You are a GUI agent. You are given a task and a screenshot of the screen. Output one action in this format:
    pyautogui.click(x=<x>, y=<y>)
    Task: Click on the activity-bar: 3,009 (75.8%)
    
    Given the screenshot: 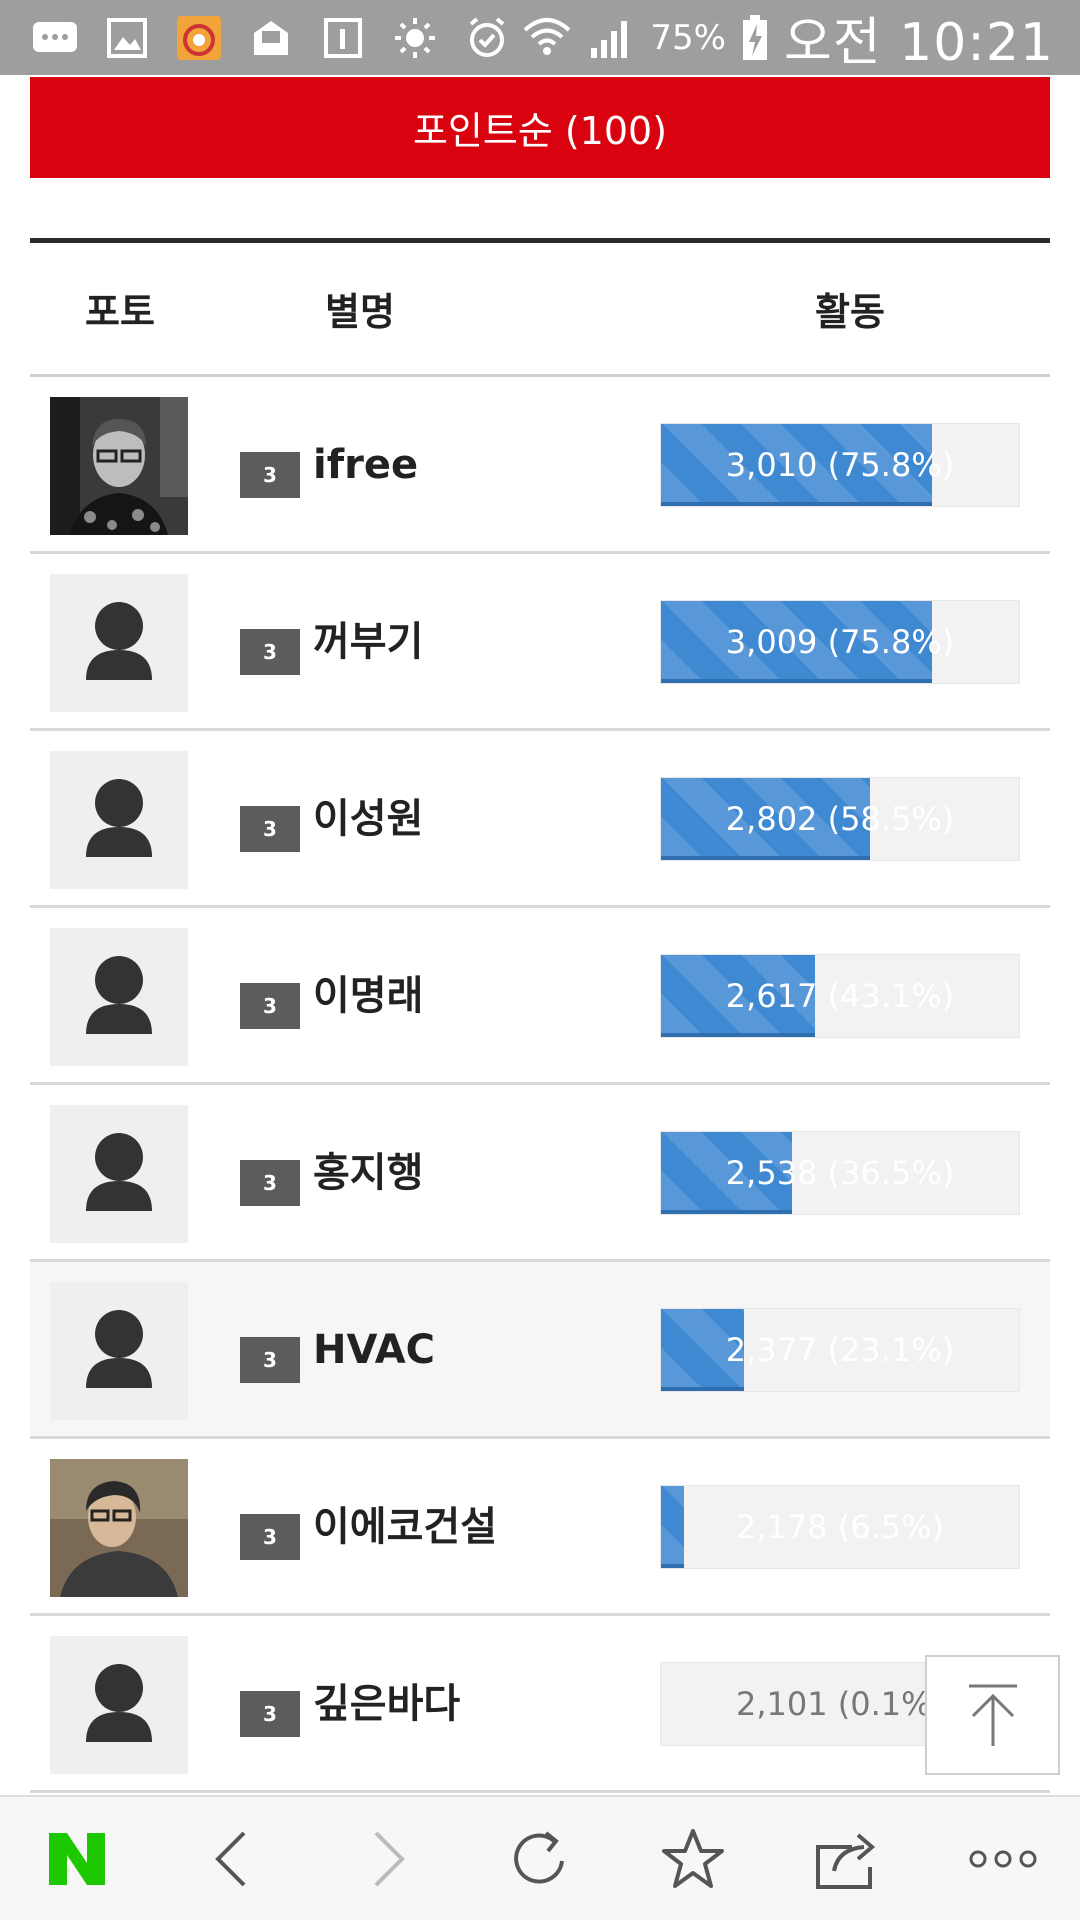 What is the action you would take?
    pyautogui.click(x=840, y=642)
    